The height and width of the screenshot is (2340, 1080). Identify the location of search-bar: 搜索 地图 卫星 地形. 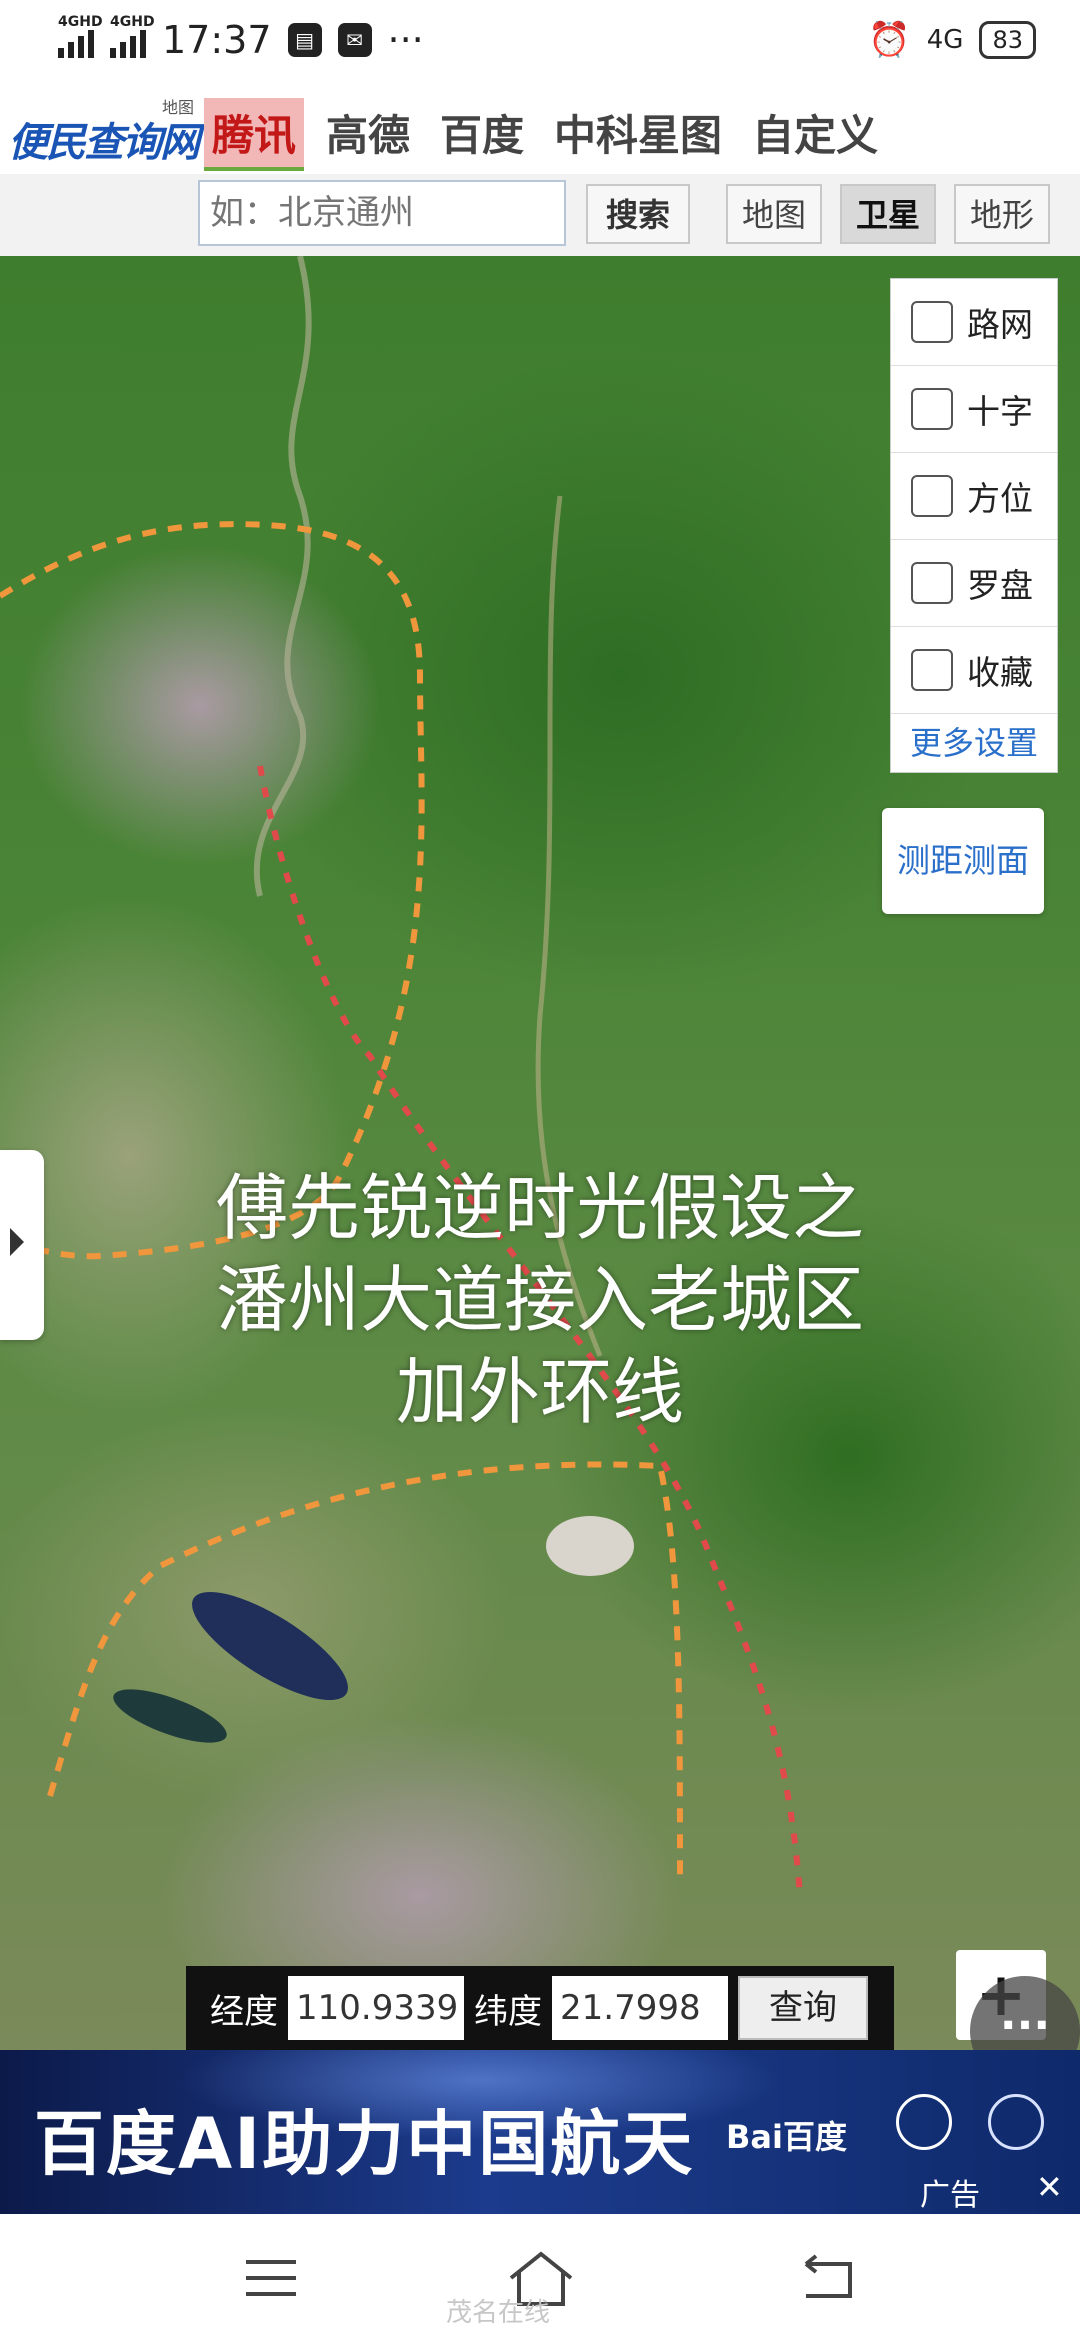
(540, 215).